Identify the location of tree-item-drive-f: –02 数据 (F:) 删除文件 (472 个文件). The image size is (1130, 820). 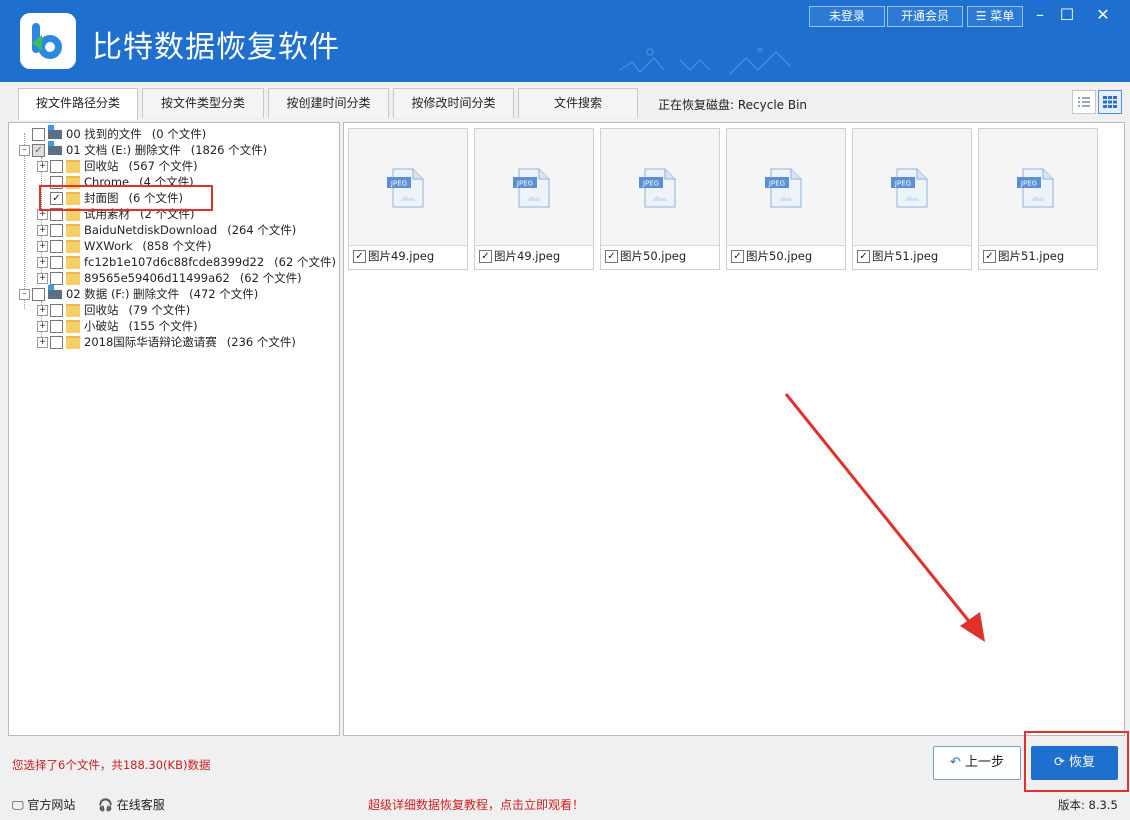
(138, 293).